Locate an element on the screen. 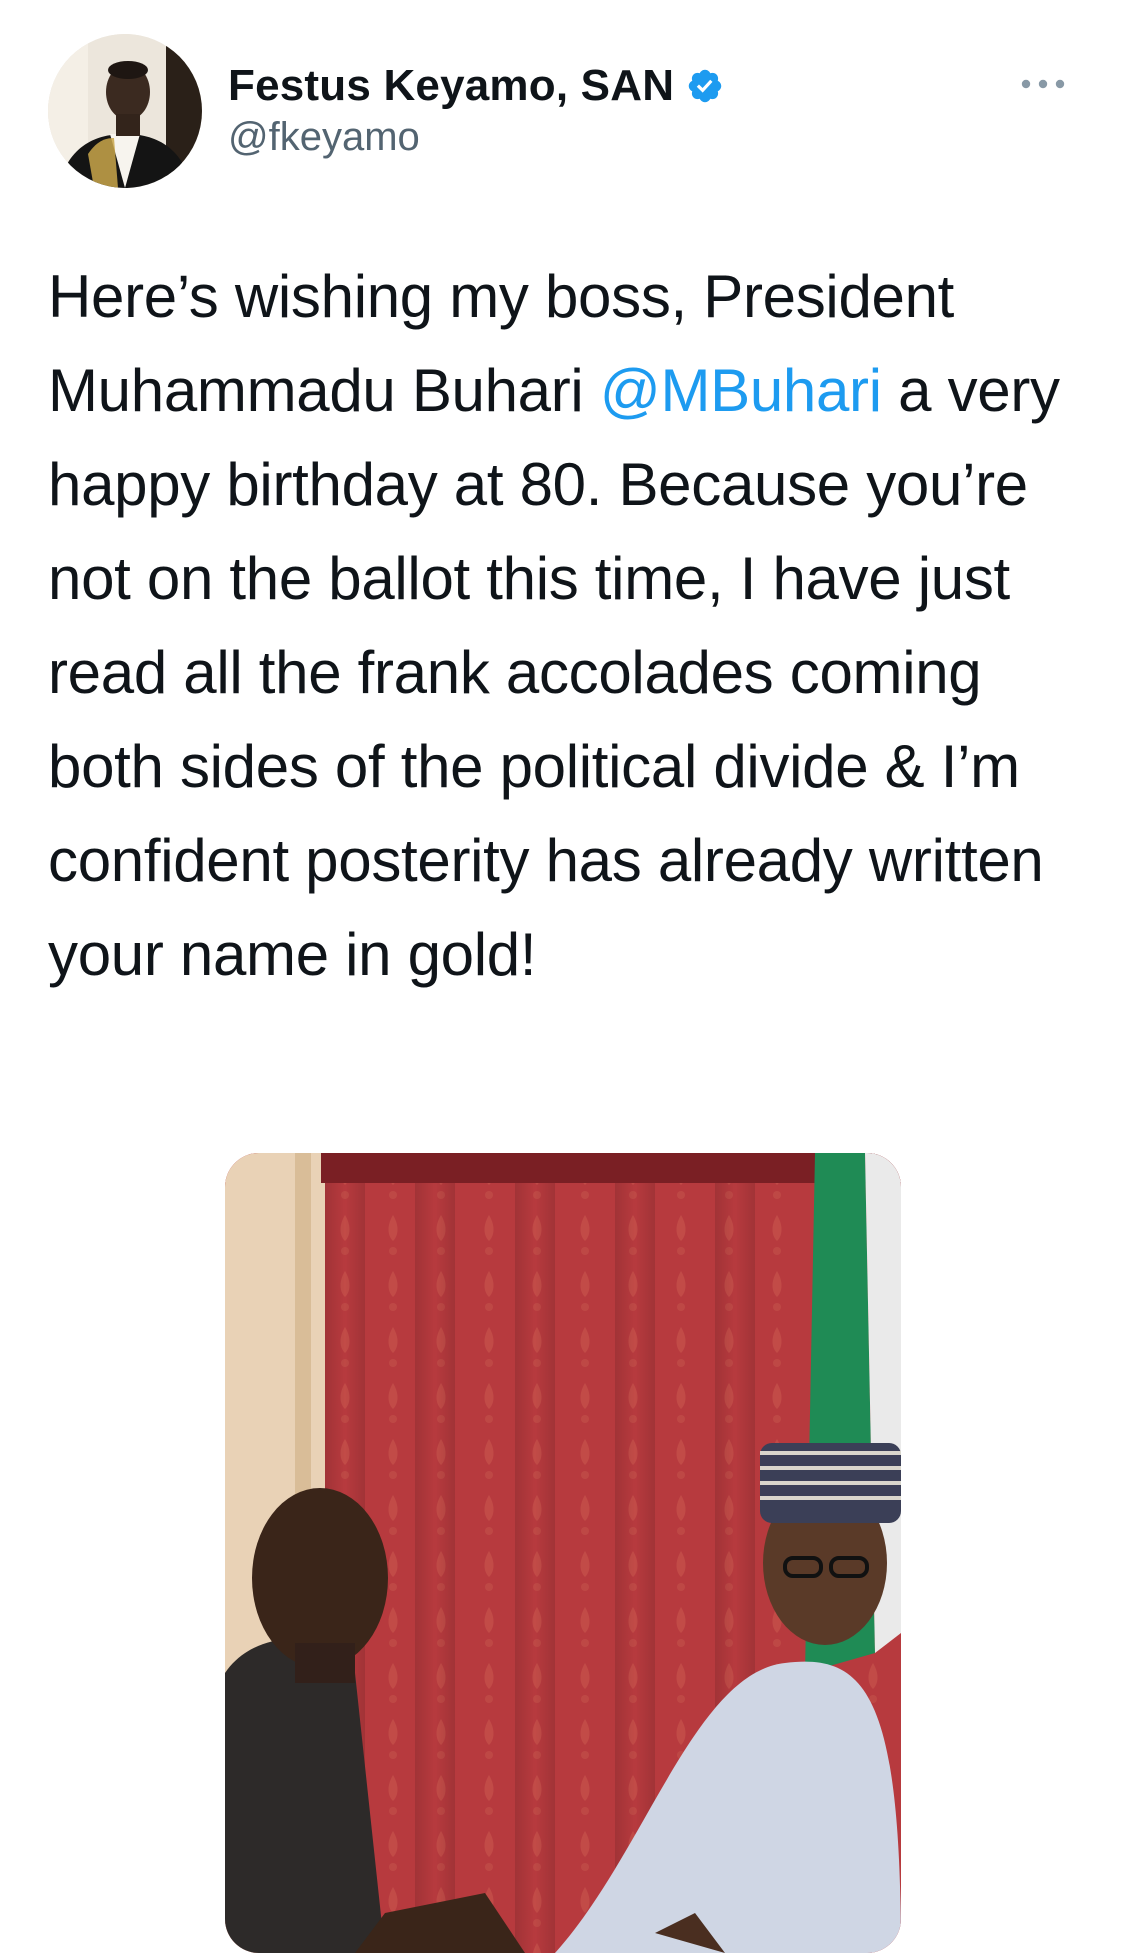 The width and height of the screenshot is (1125, 1953). author-handle: @fkeyamo is located at coordinates (476, 137).